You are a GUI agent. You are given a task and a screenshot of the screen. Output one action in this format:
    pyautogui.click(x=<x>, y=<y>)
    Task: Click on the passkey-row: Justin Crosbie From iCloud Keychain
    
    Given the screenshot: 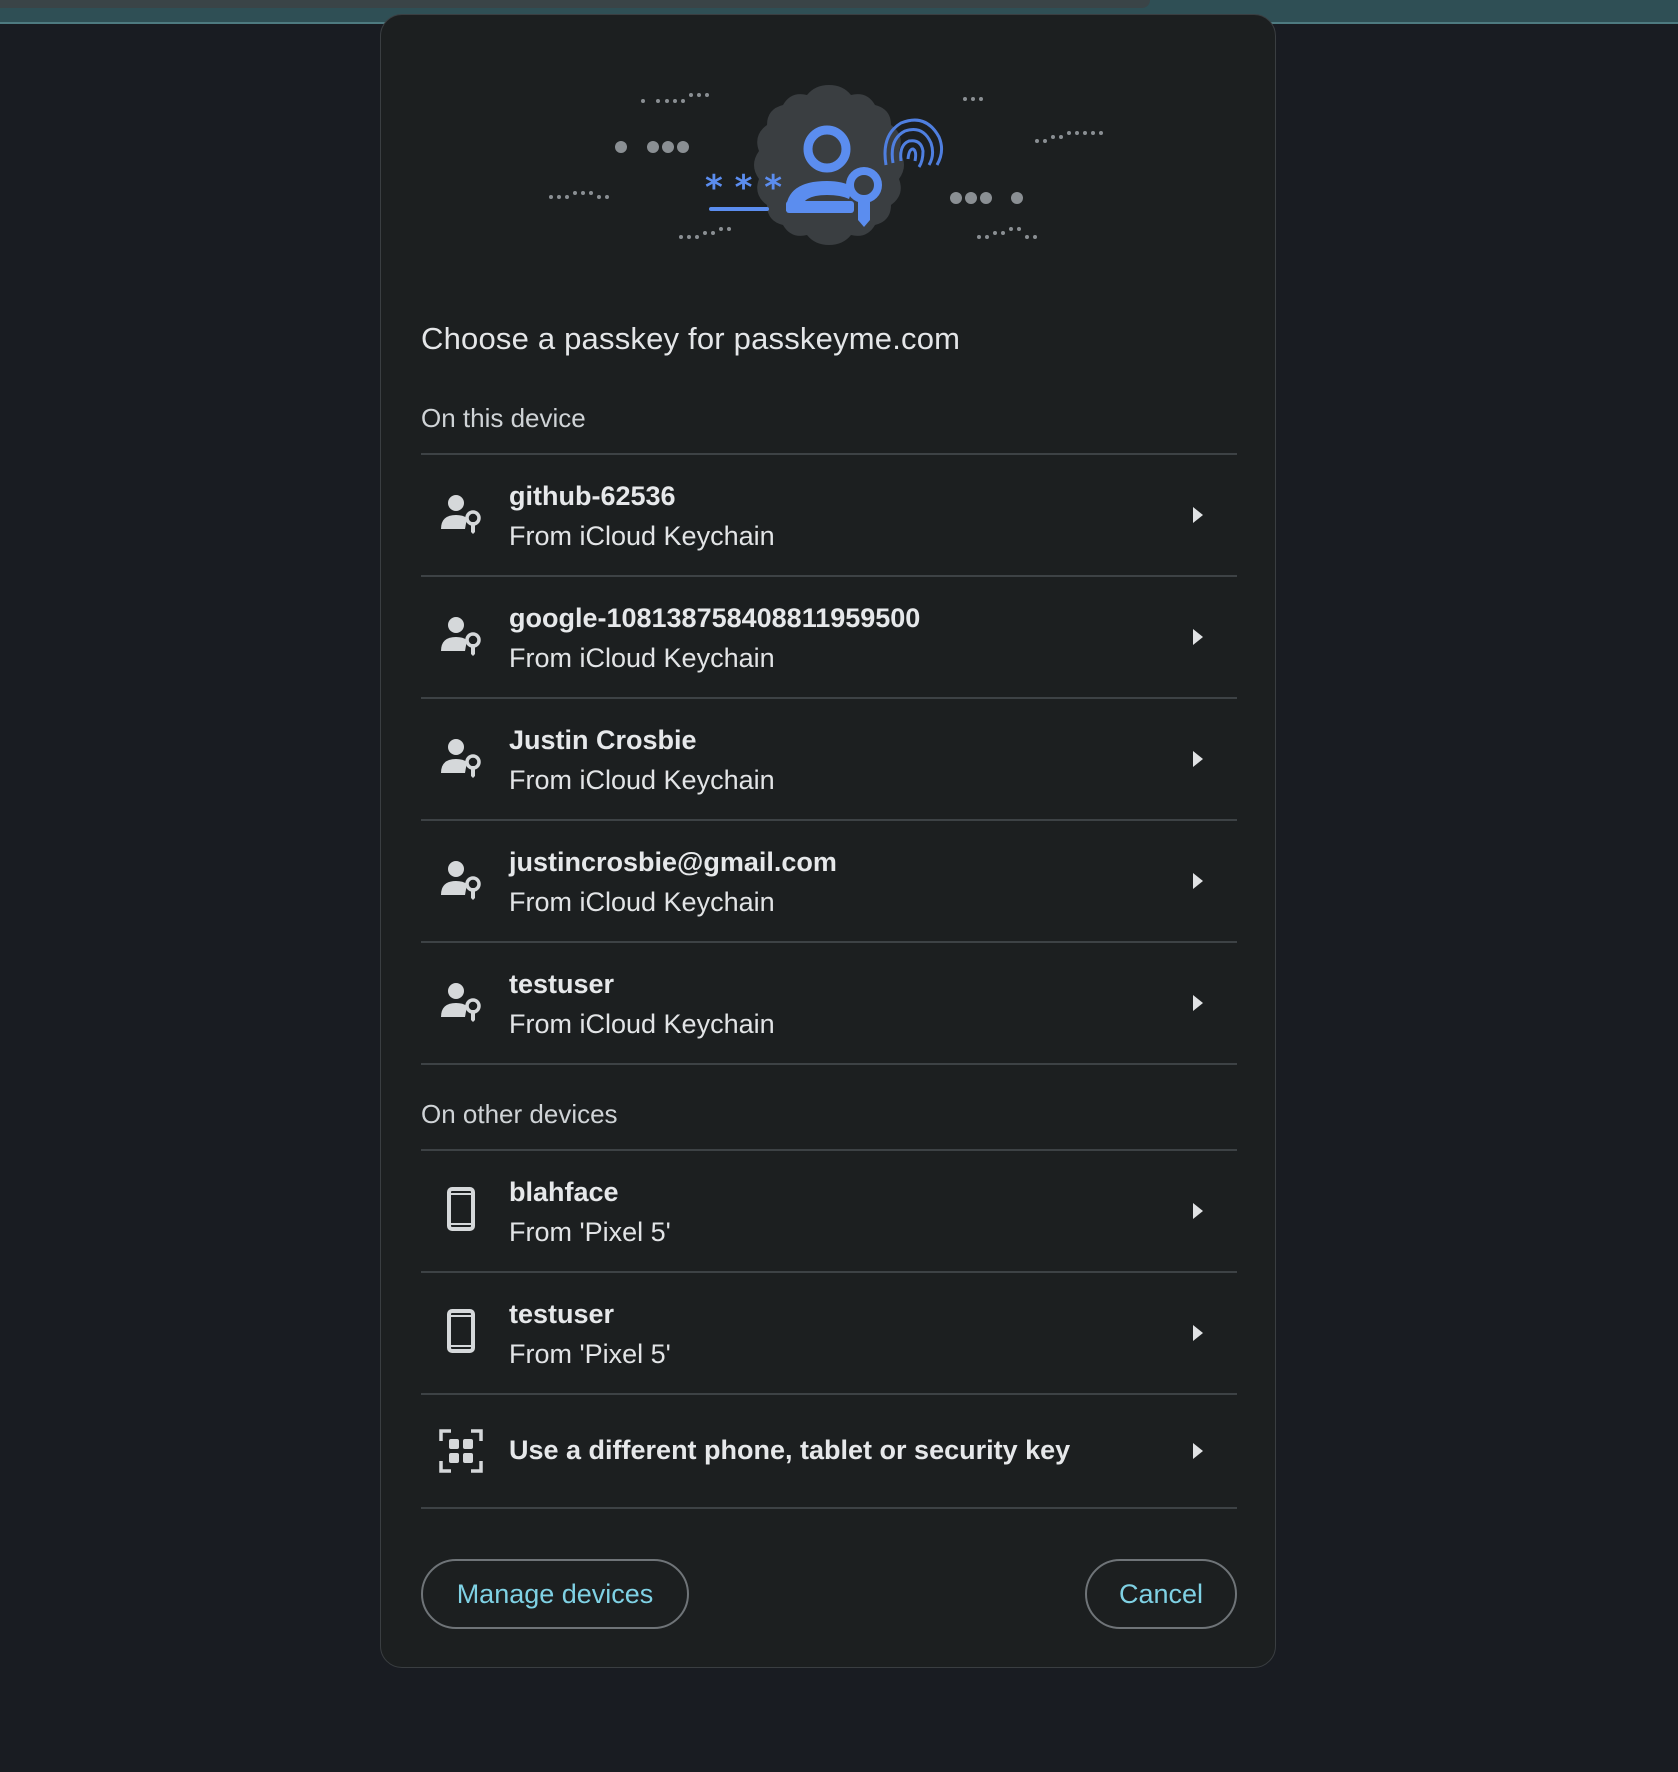 What is the action you would take?
    pyautogui.click(x=829, y=760)
    